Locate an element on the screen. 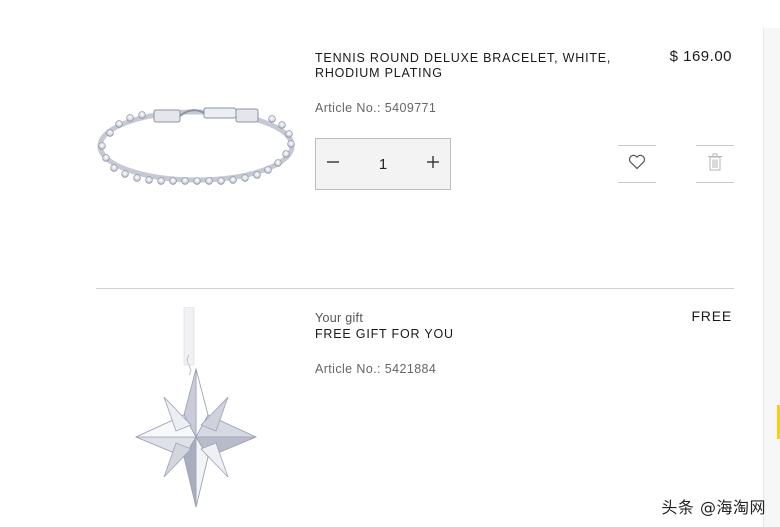  heart-icon is located at coordinates (637, 164).